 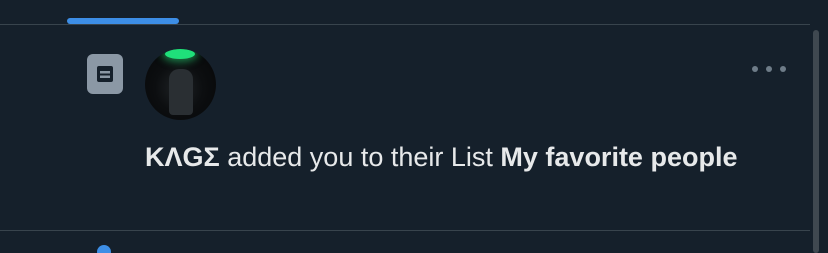 What do you see at coordinates (104, 249) in the screenshot?
I see `next-item-dot-icon` at bounding box center [104, 249].